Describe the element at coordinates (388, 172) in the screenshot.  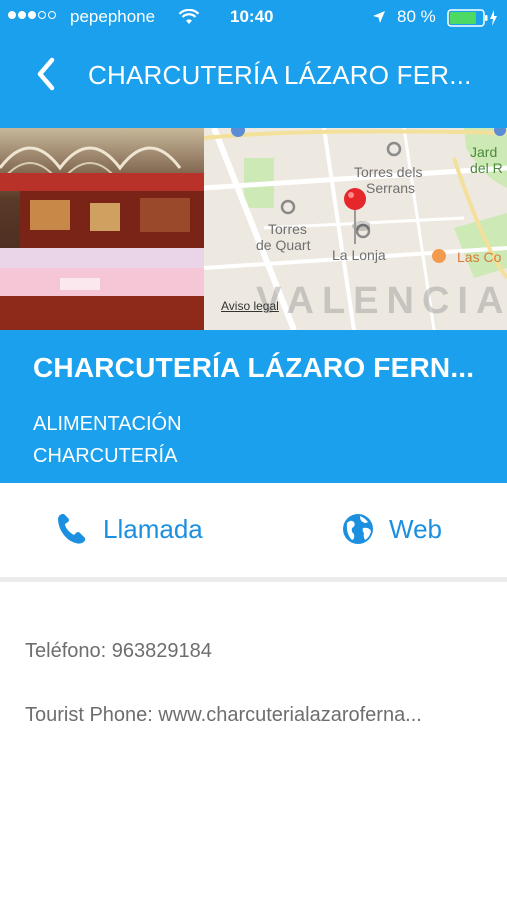
I see `map-label: Torres dels` at that location.